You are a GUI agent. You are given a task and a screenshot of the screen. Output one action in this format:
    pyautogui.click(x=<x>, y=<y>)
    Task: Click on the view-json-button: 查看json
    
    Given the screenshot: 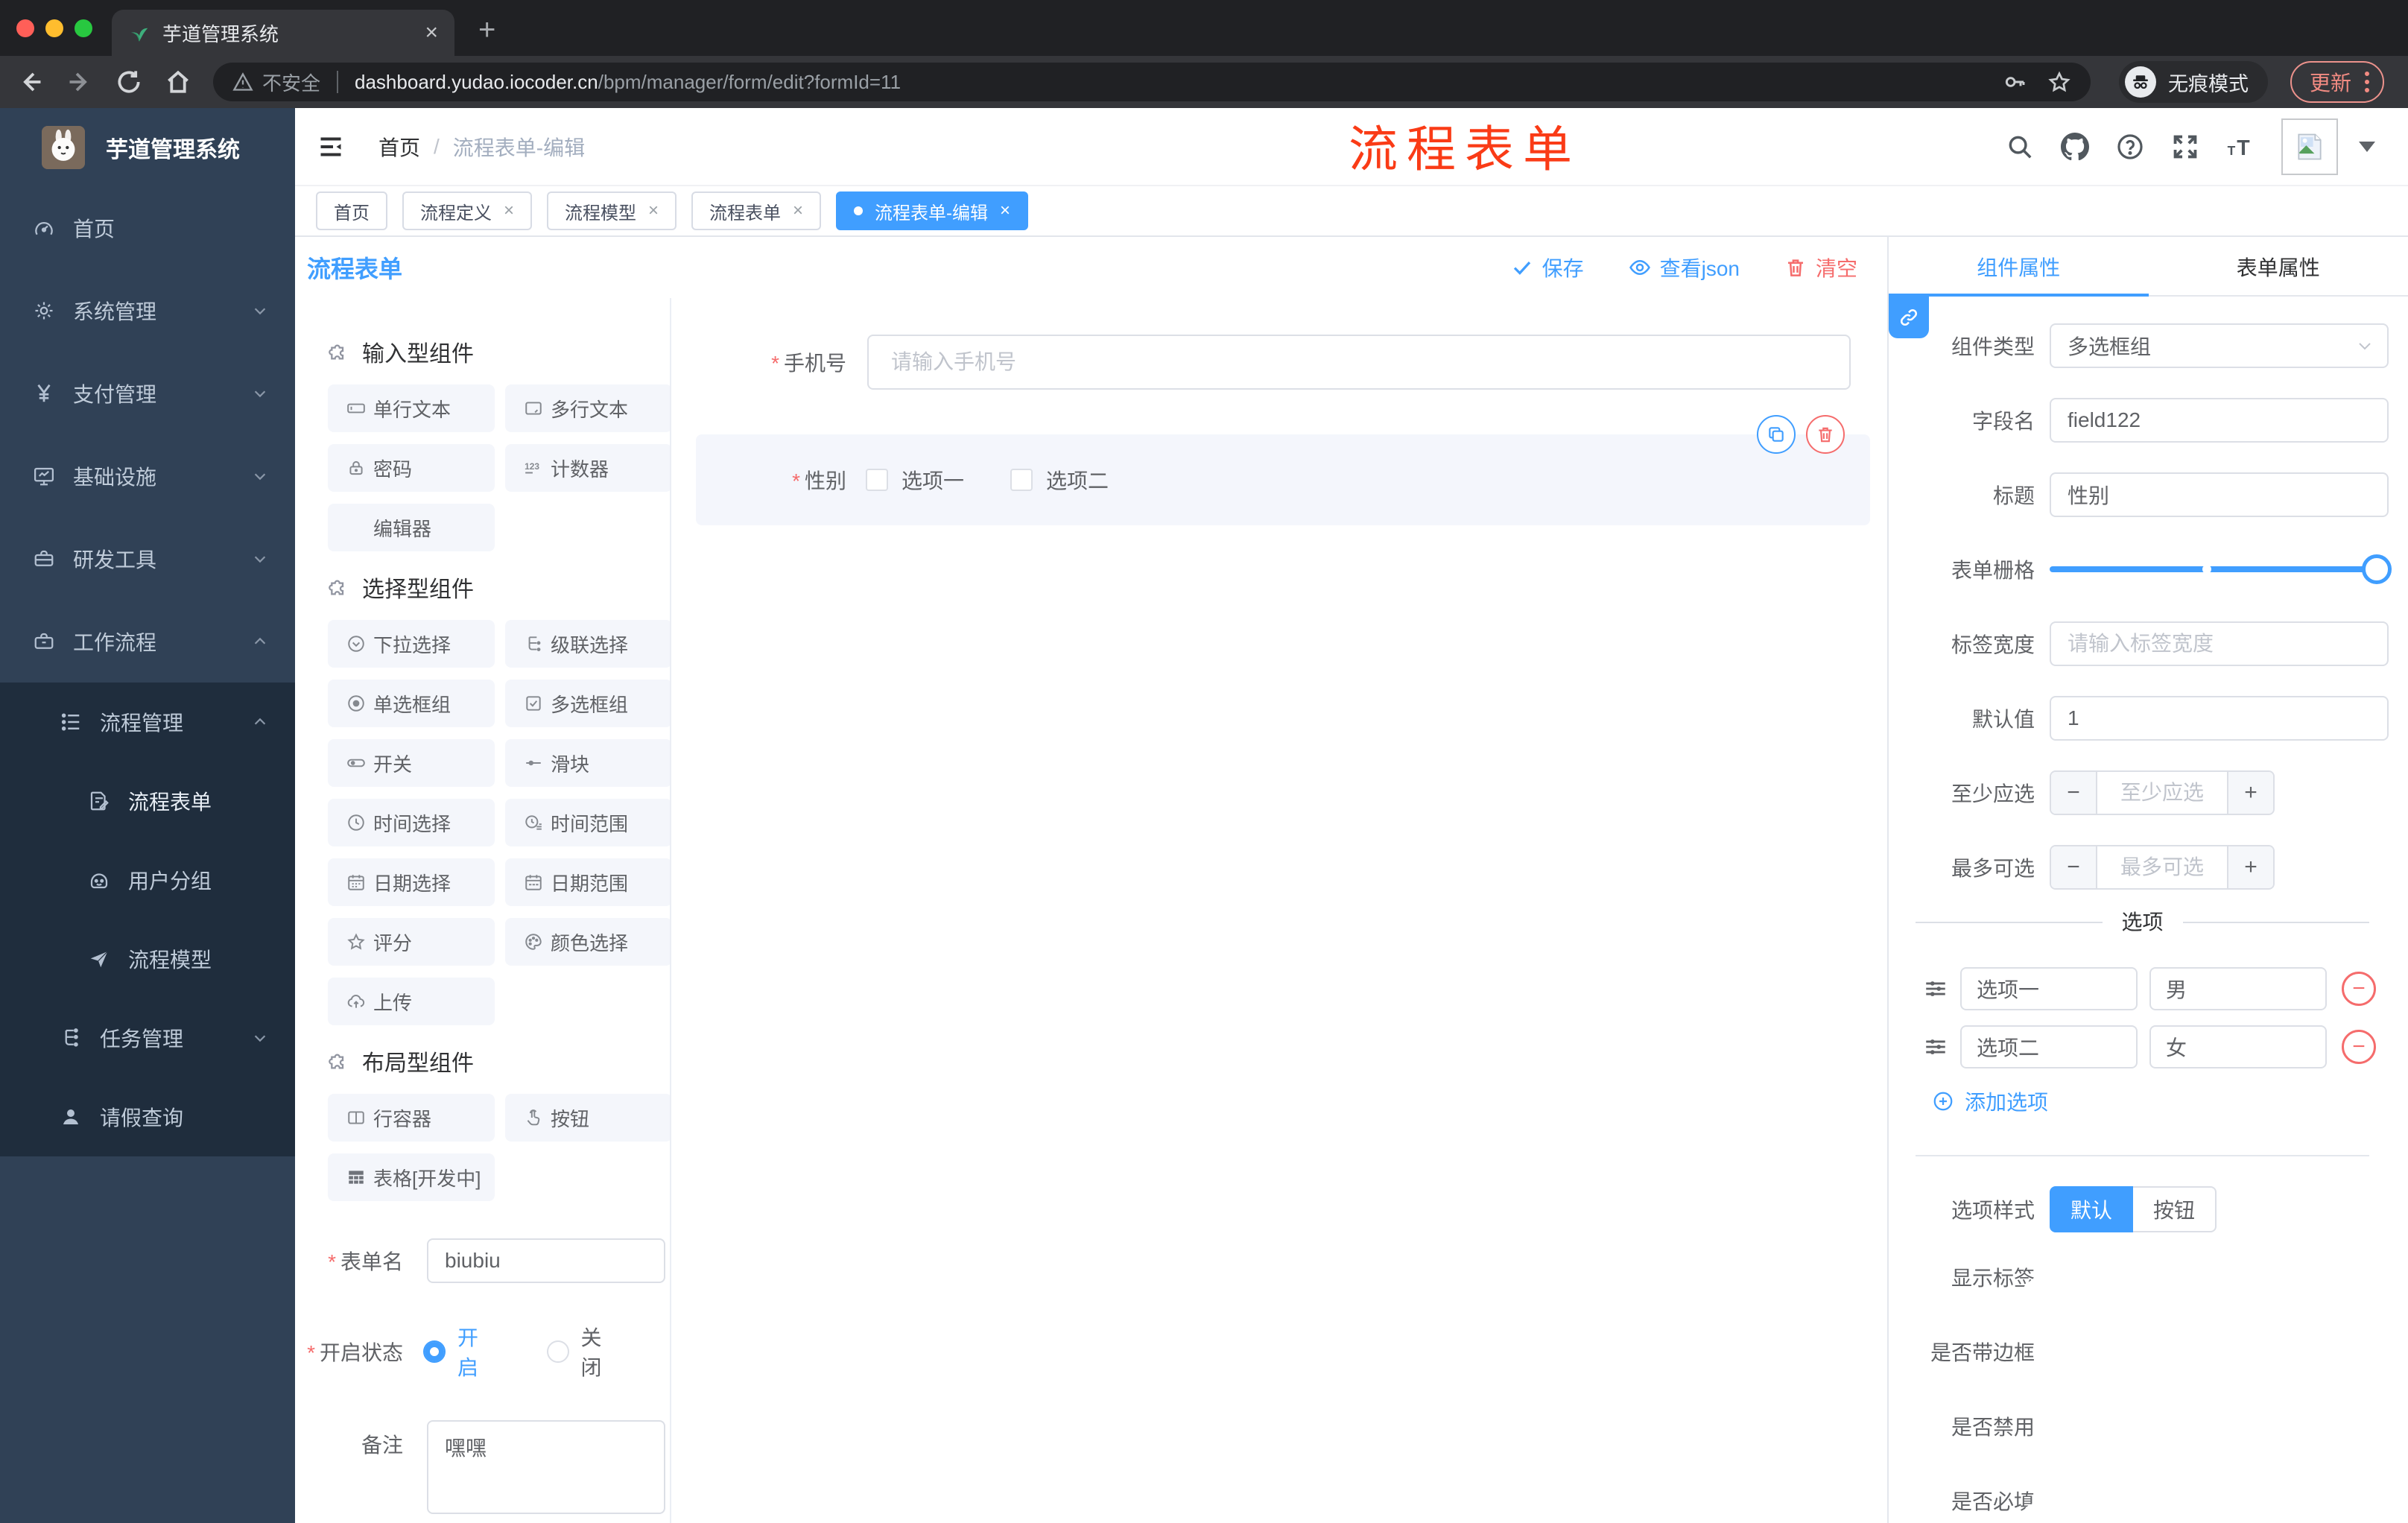 What is the action you would take?
    pyautogui.click(x=1684, y=268)
    